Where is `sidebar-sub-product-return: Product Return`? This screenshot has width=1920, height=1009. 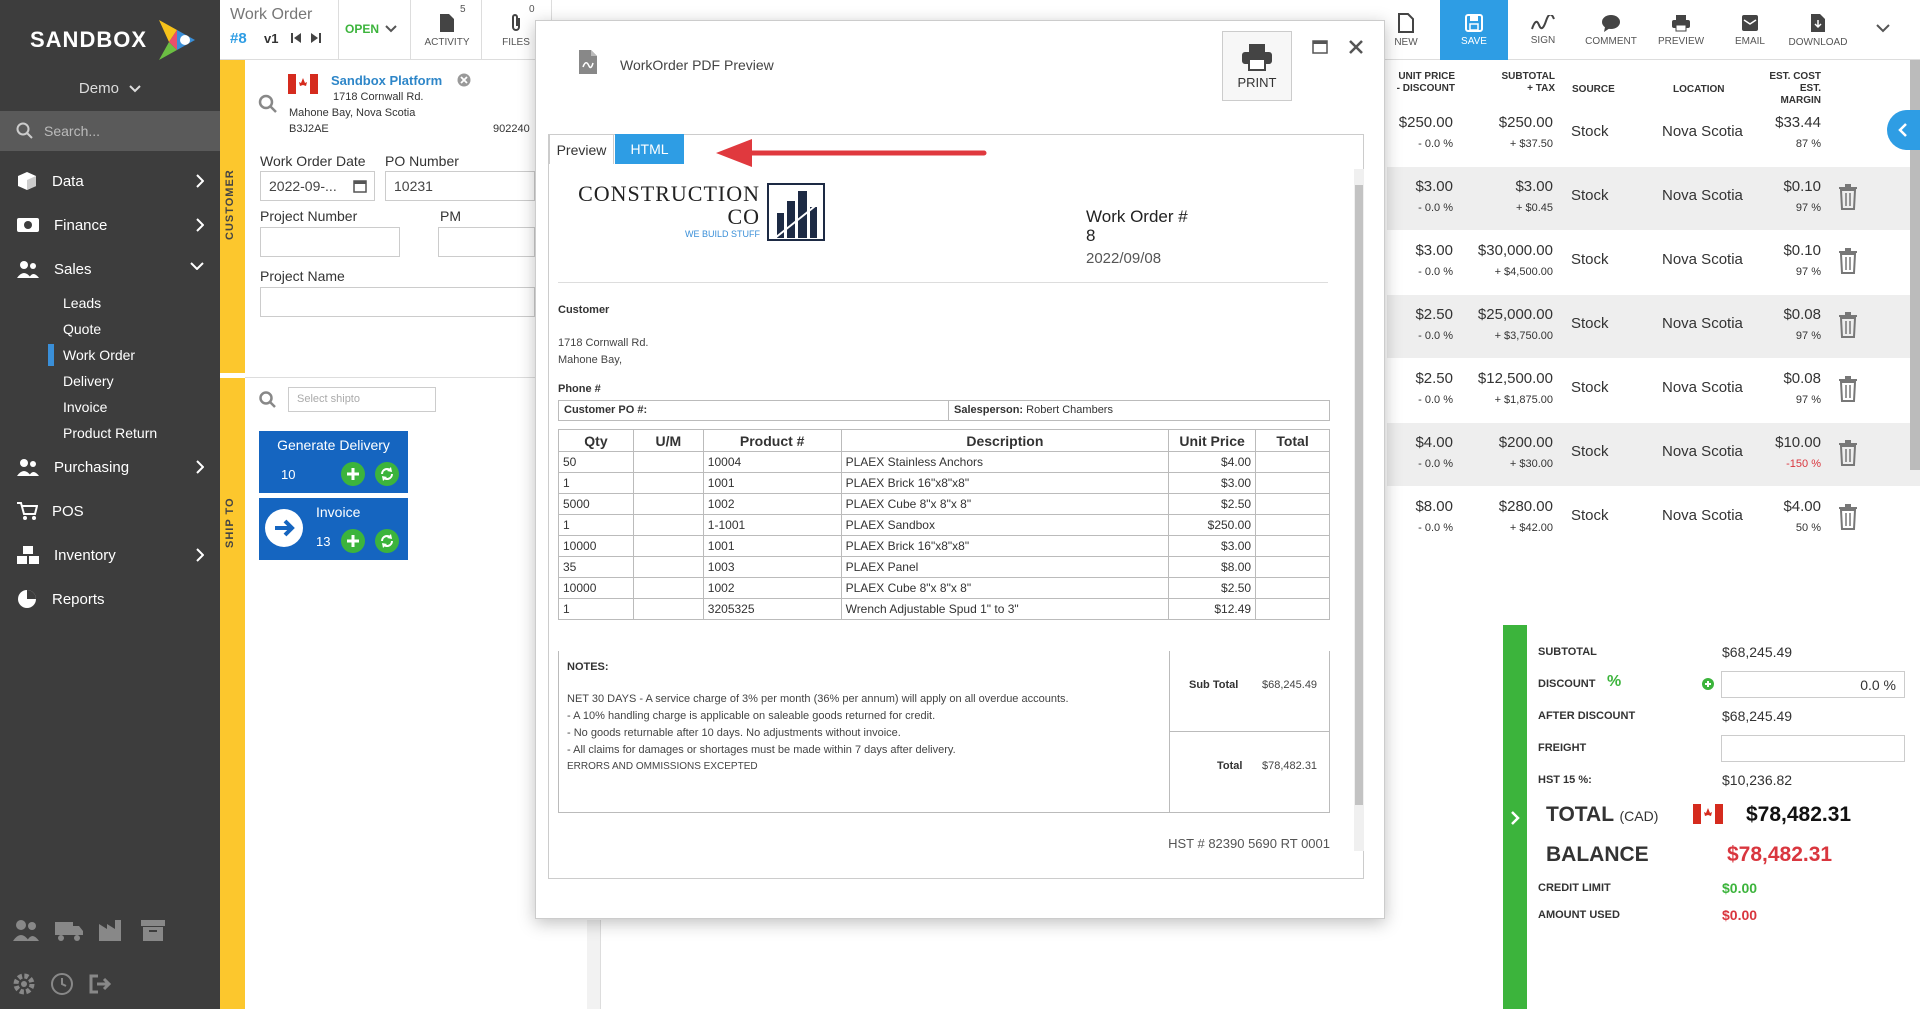
sidebar-sub-product-return: Product Return is located at coordinates (110, 433).